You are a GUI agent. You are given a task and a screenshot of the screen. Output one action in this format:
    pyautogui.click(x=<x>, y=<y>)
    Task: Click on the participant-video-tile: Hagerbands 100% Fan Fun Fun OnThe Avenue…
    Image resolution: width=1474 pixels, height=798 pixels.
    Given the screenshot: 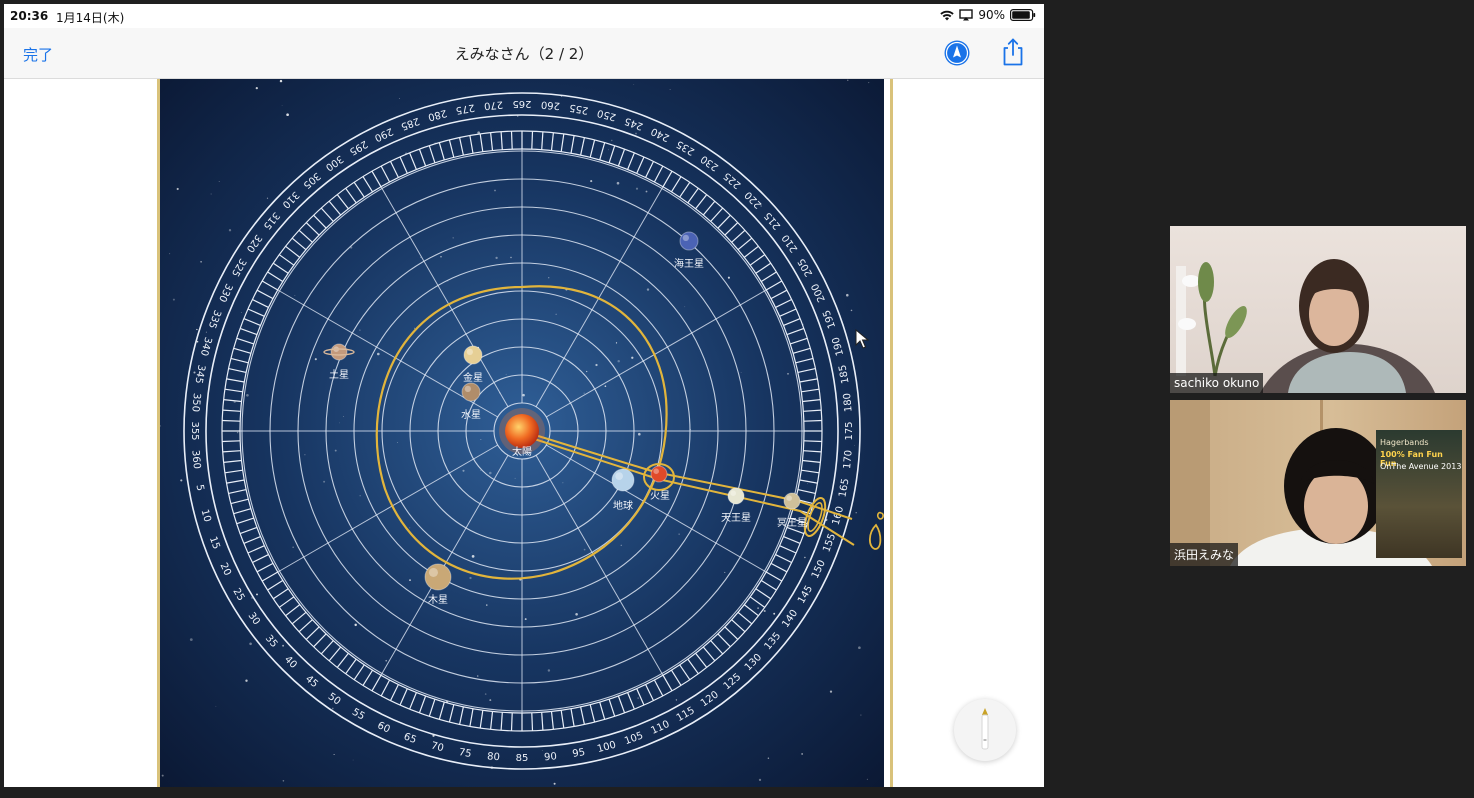 What is the action you would take?
    pyautogui.click(x=1318, y=483)
    